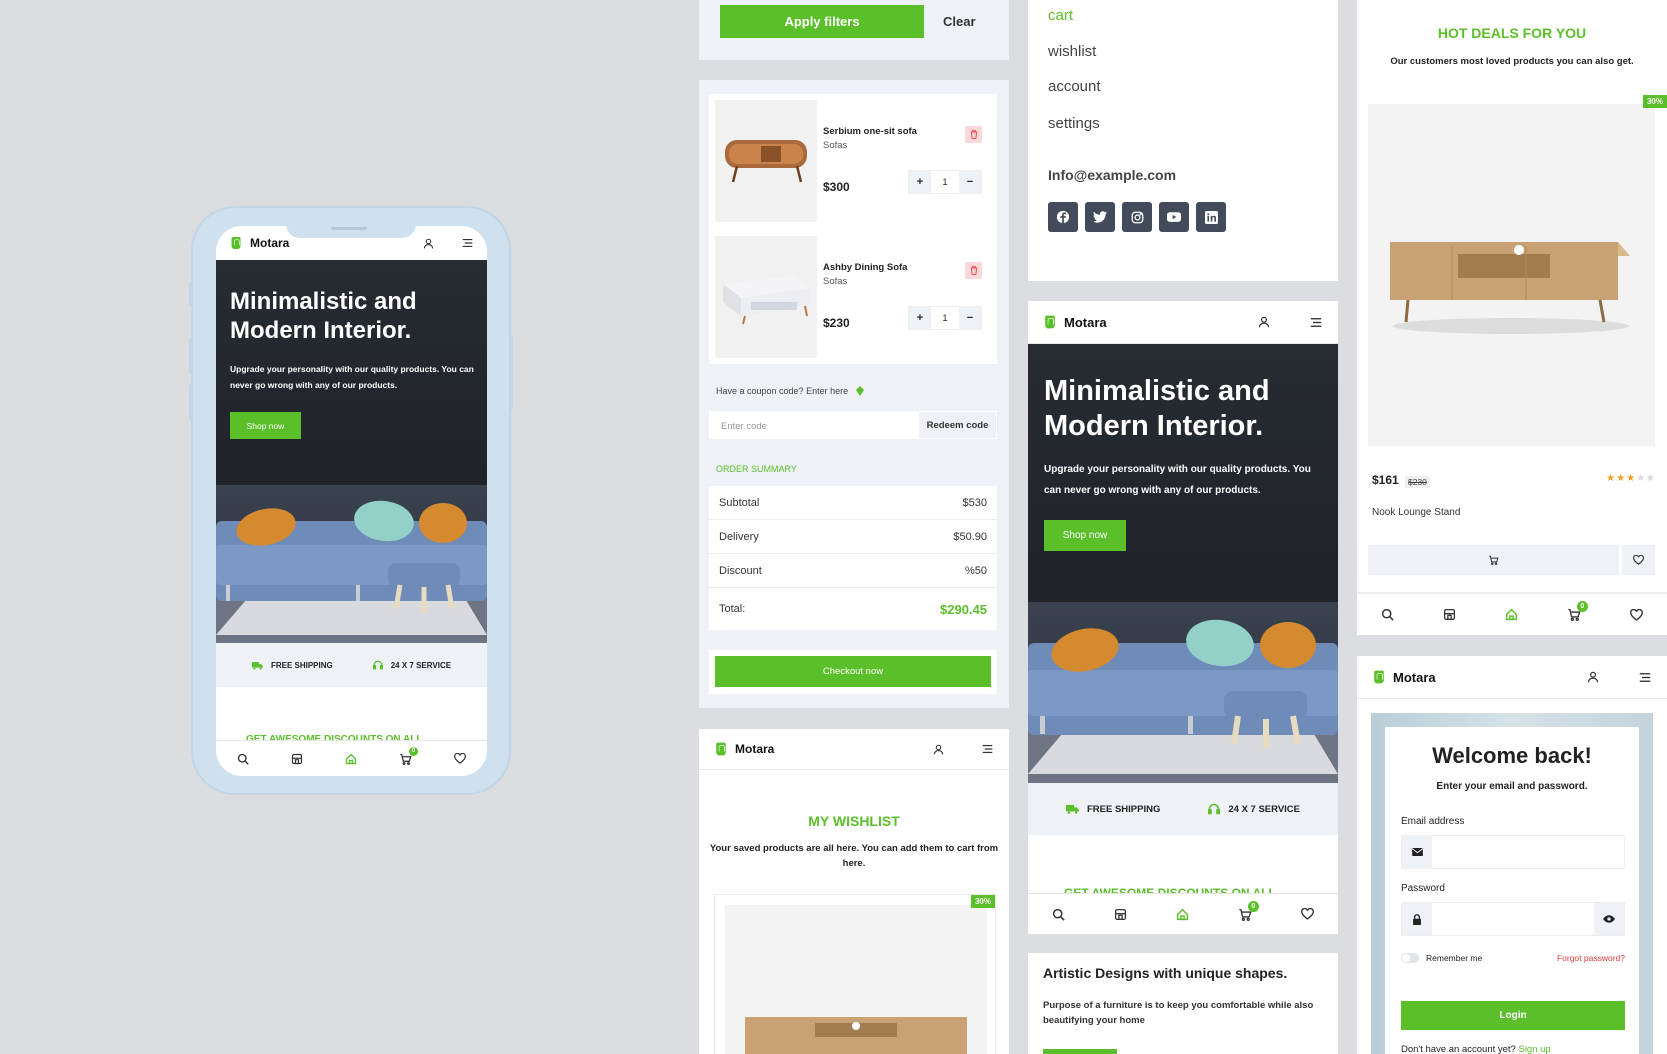 The image size is (1667, 1054). What do you see at coordinates (1074, 86) in the screenshot?
I see `menu-link-account: account` at bounding box center [1074, 86].